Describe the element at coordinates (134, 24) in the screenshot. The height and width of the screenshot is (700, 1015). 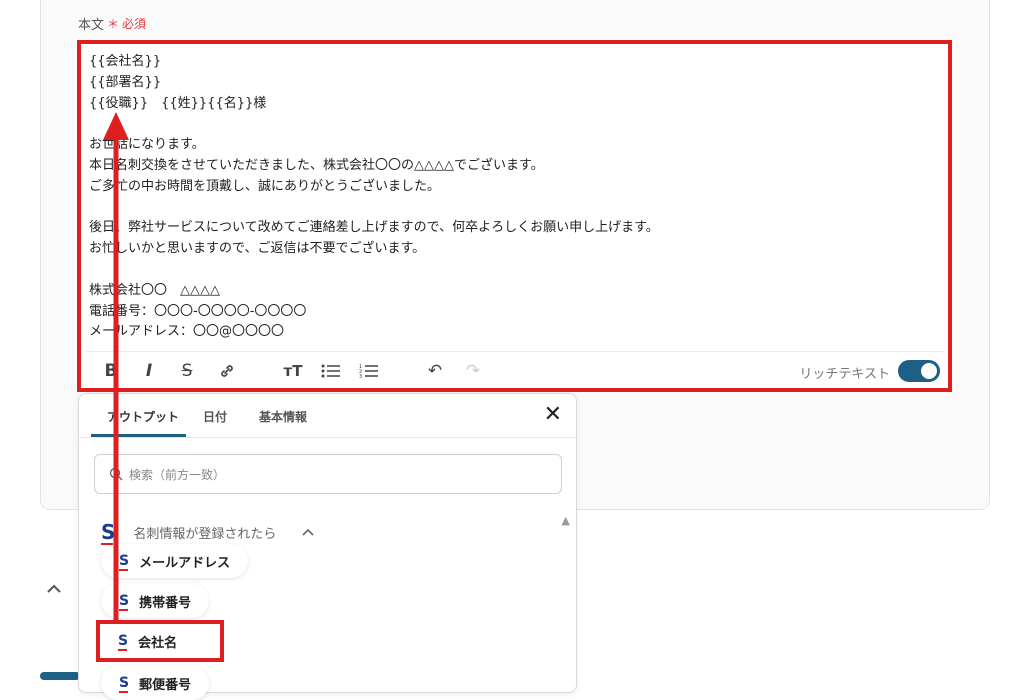
I see `required-text: 必須` at that location.